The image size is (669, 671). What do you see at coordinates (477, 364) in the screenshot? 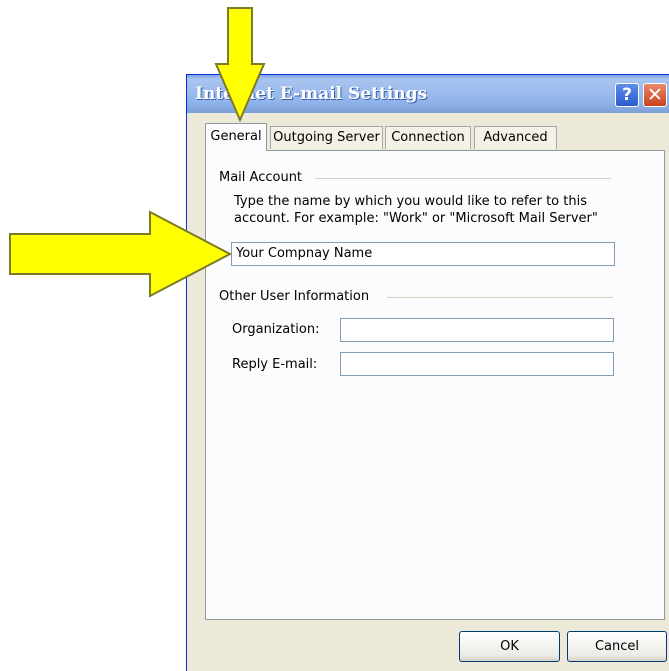
I see `reply-email-input` at bounding box center [477, 364].